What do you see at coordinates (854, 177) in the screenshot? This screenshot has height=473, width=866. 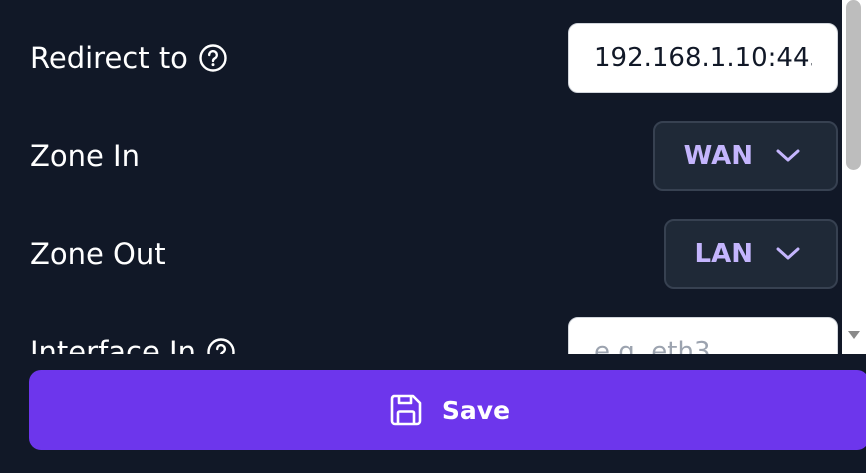 I see `scrollbar` at bounding box center [854, 177].